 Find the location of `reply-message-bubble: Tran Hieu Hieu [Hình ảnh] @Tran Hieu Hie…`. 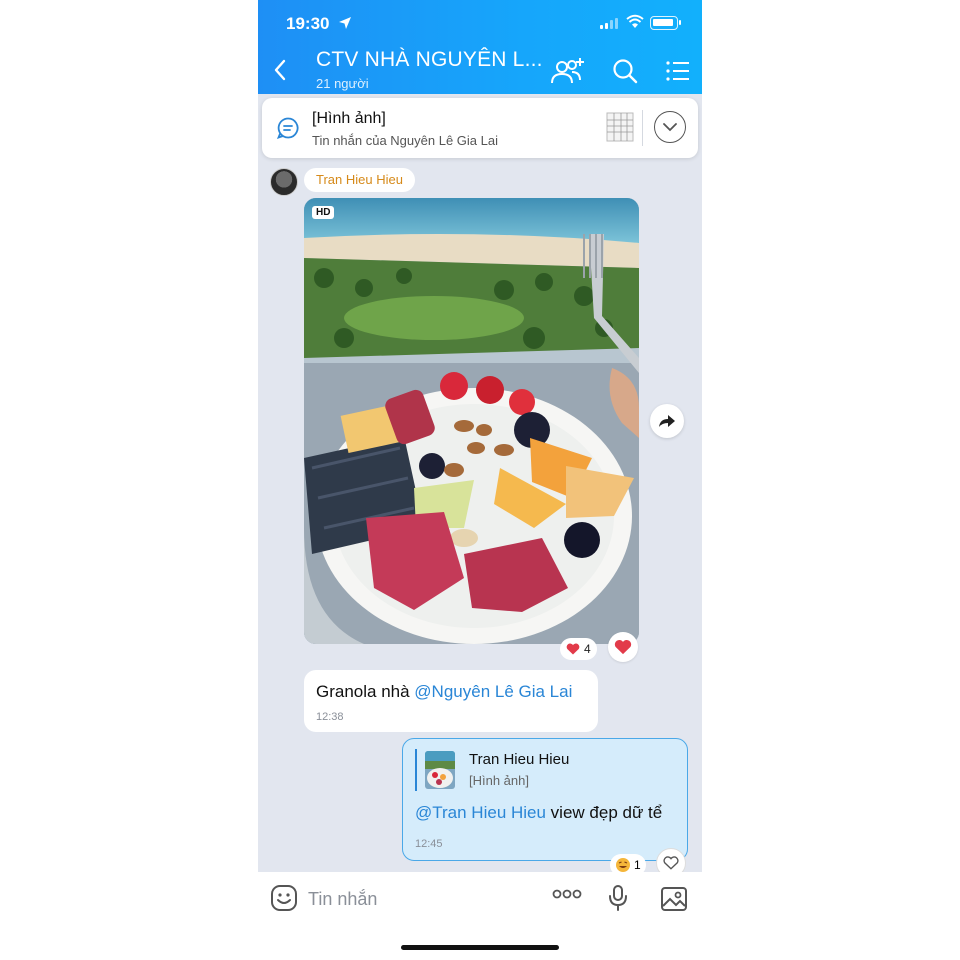

reply-message-bubble: Tran Hieu Hieu [Hình ảnh] @Tran Hieu Hie… is located at coordinates (545, 799).